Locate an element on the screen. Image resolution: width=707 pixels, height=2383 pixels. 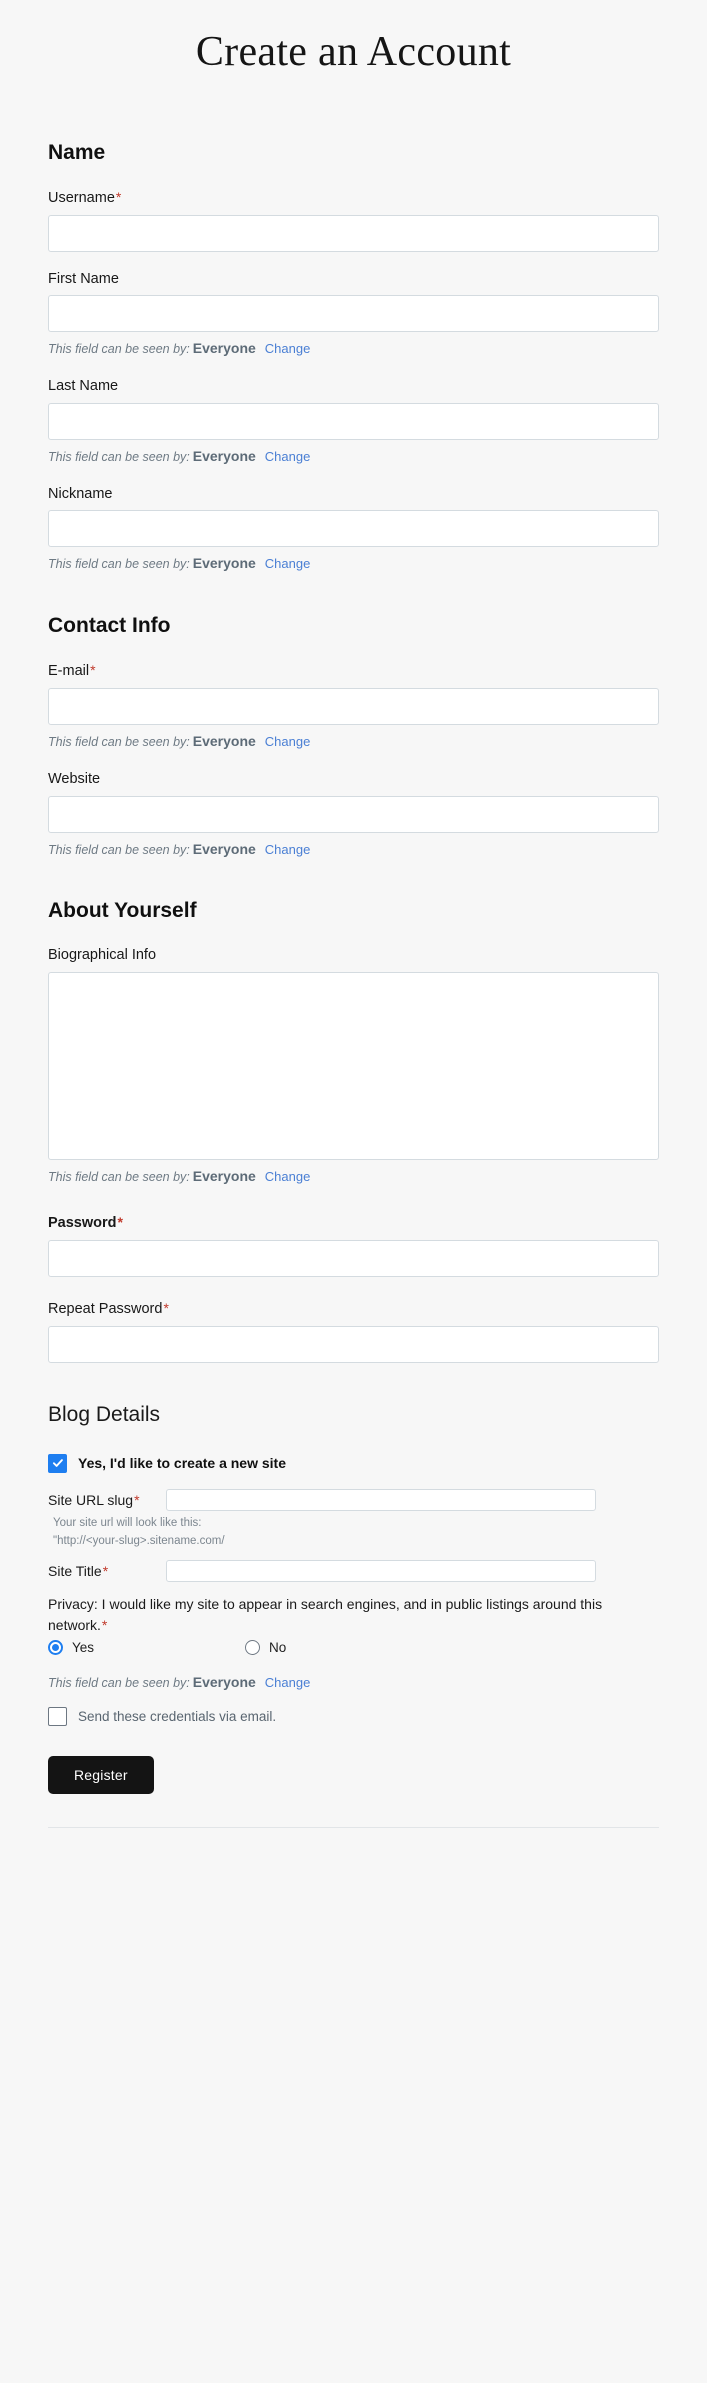
label-email: E-mail* is located at coordinates (353, 671).